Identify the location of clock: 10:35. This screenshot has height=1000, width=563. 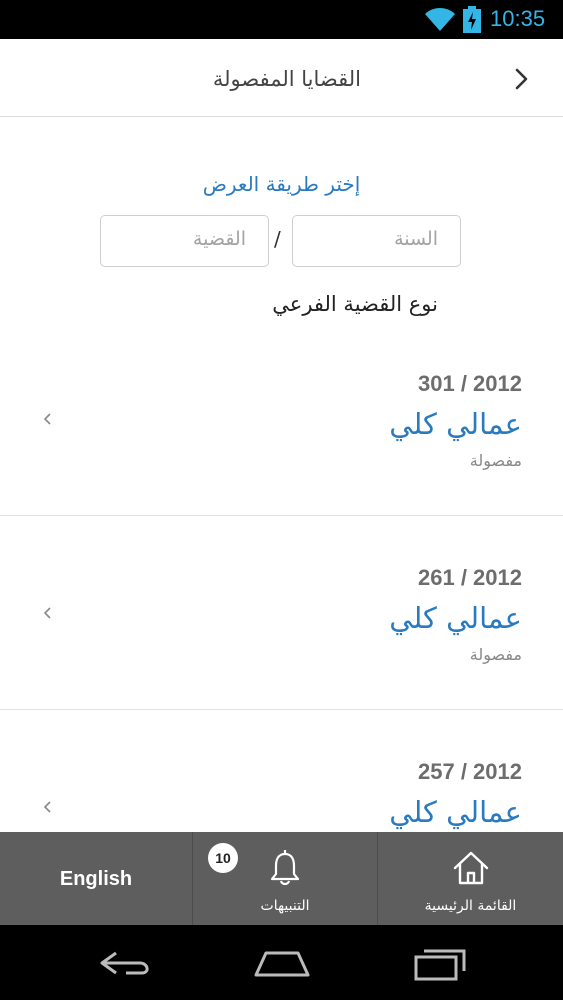
(518, 18).